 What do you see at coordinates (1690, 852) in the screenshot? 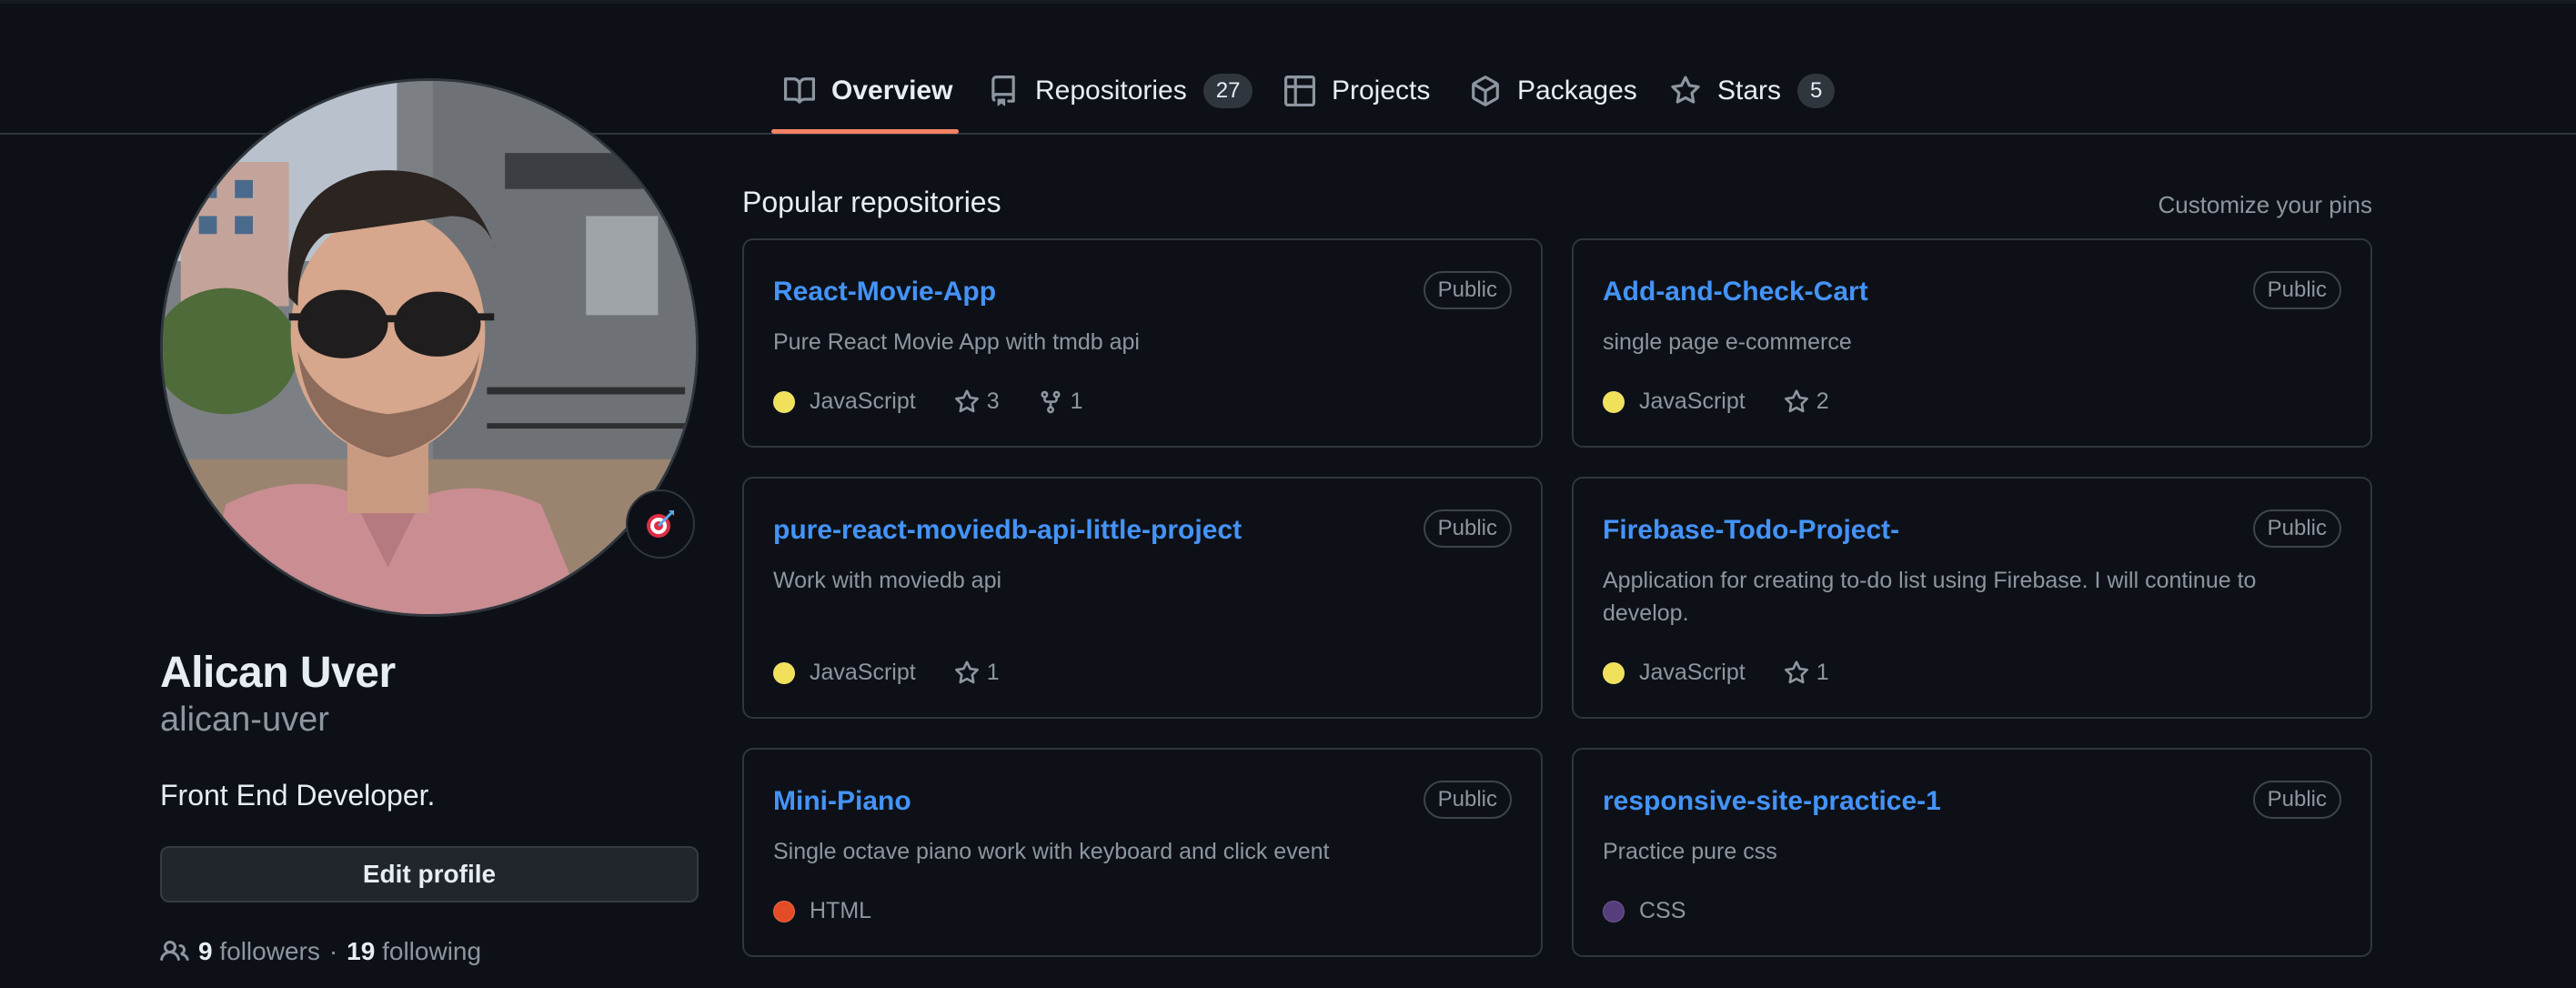
I see `repo-description: Practice pure css` at bounding box center [1690, 852].